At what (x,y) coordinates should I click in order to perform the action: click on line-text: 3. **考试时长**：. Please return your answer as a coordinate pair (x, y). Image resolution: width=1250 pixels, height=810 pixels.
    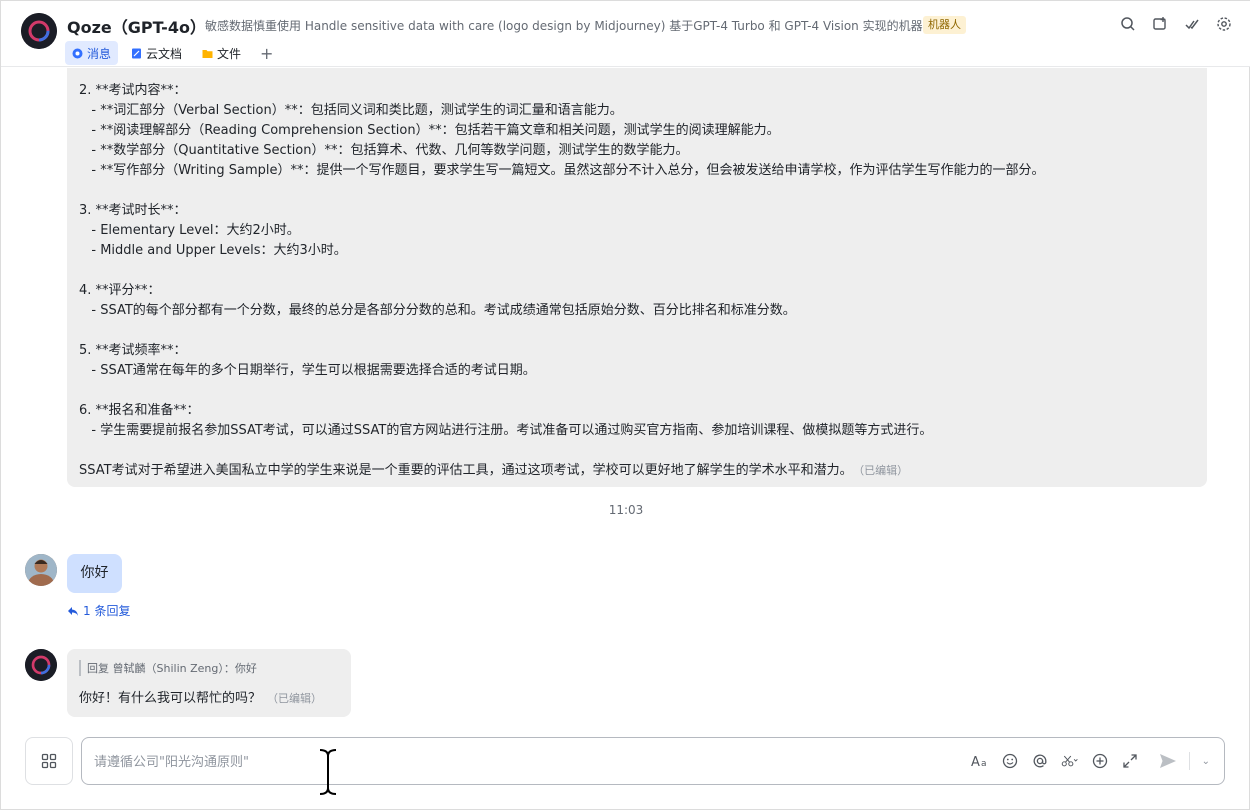
    Looking at the image, I should click on (133, 210).